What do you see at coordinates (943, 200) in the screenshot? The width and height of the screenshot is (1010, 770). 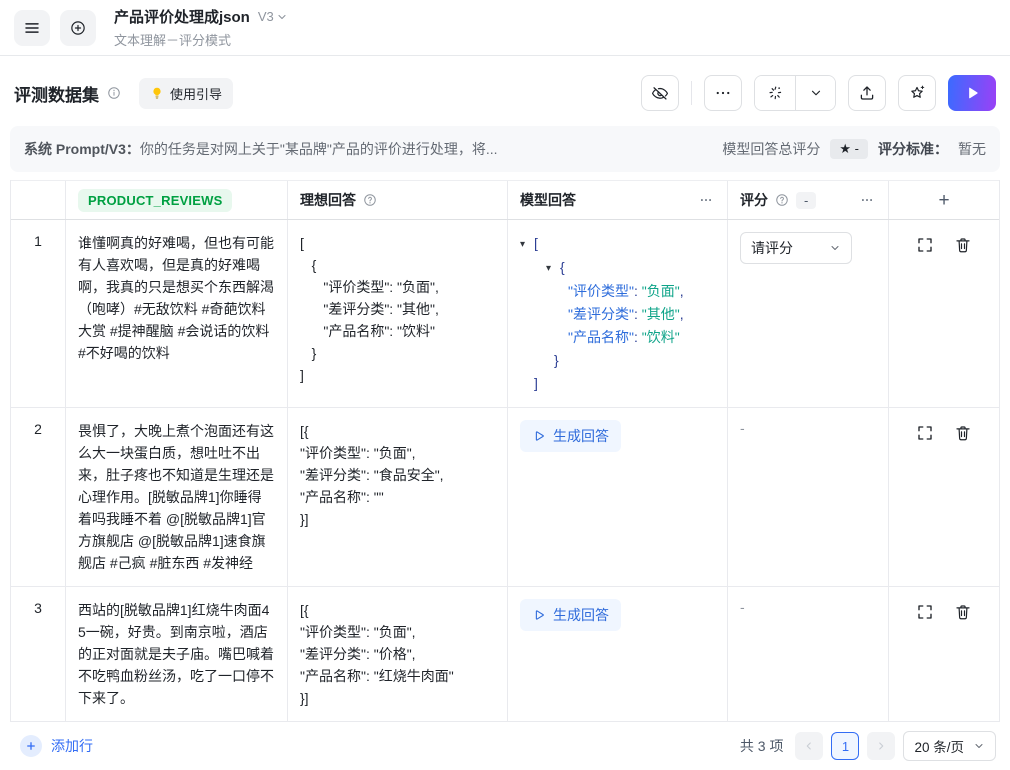 I see `add-column-button: +` at bounding box center [943, 200].